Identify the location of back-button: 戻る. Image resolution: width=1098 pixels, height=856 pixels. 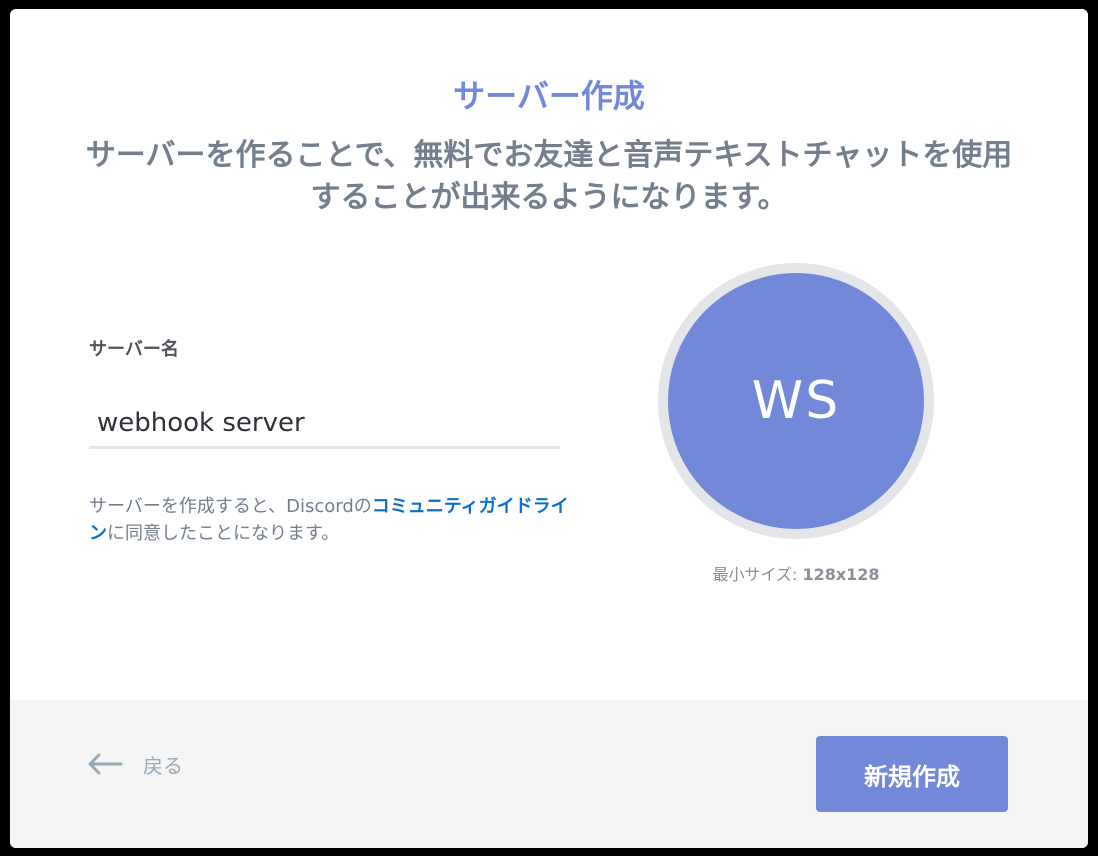
(135, 764).